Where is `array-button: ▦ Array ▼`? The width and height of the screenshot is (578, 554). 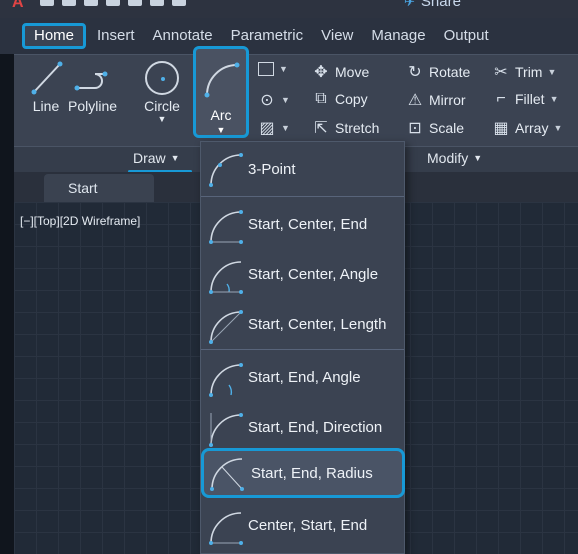
array-button: ▦ Array ▼ is located at coordinates (527, 128).